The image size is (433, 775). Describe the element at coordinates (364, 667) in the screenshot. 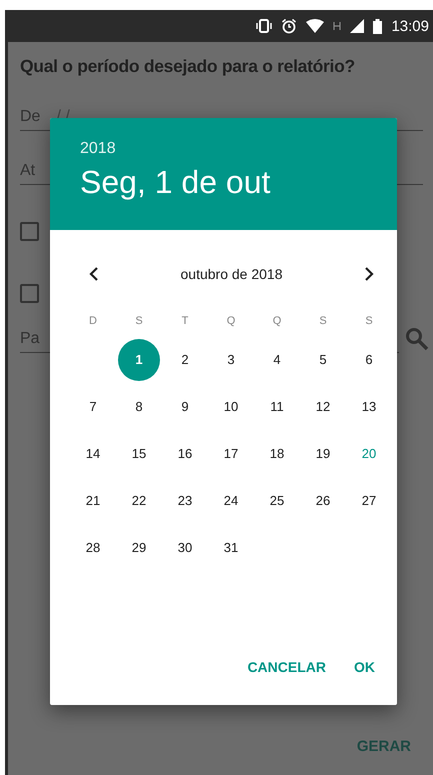

I see `ok-button: OK` at that location.